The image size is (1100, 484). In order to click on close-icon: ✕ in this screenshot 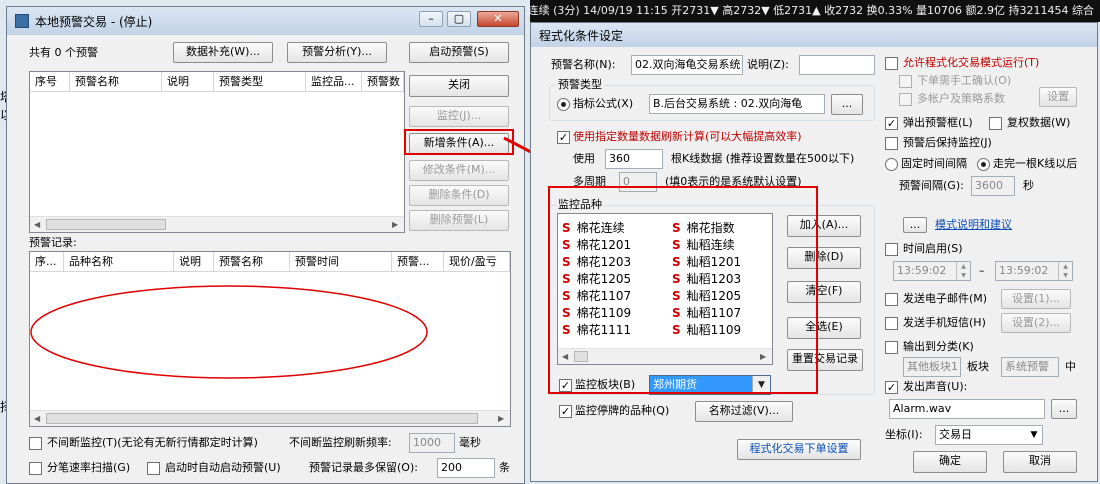, I will do `click(498, 19)`.